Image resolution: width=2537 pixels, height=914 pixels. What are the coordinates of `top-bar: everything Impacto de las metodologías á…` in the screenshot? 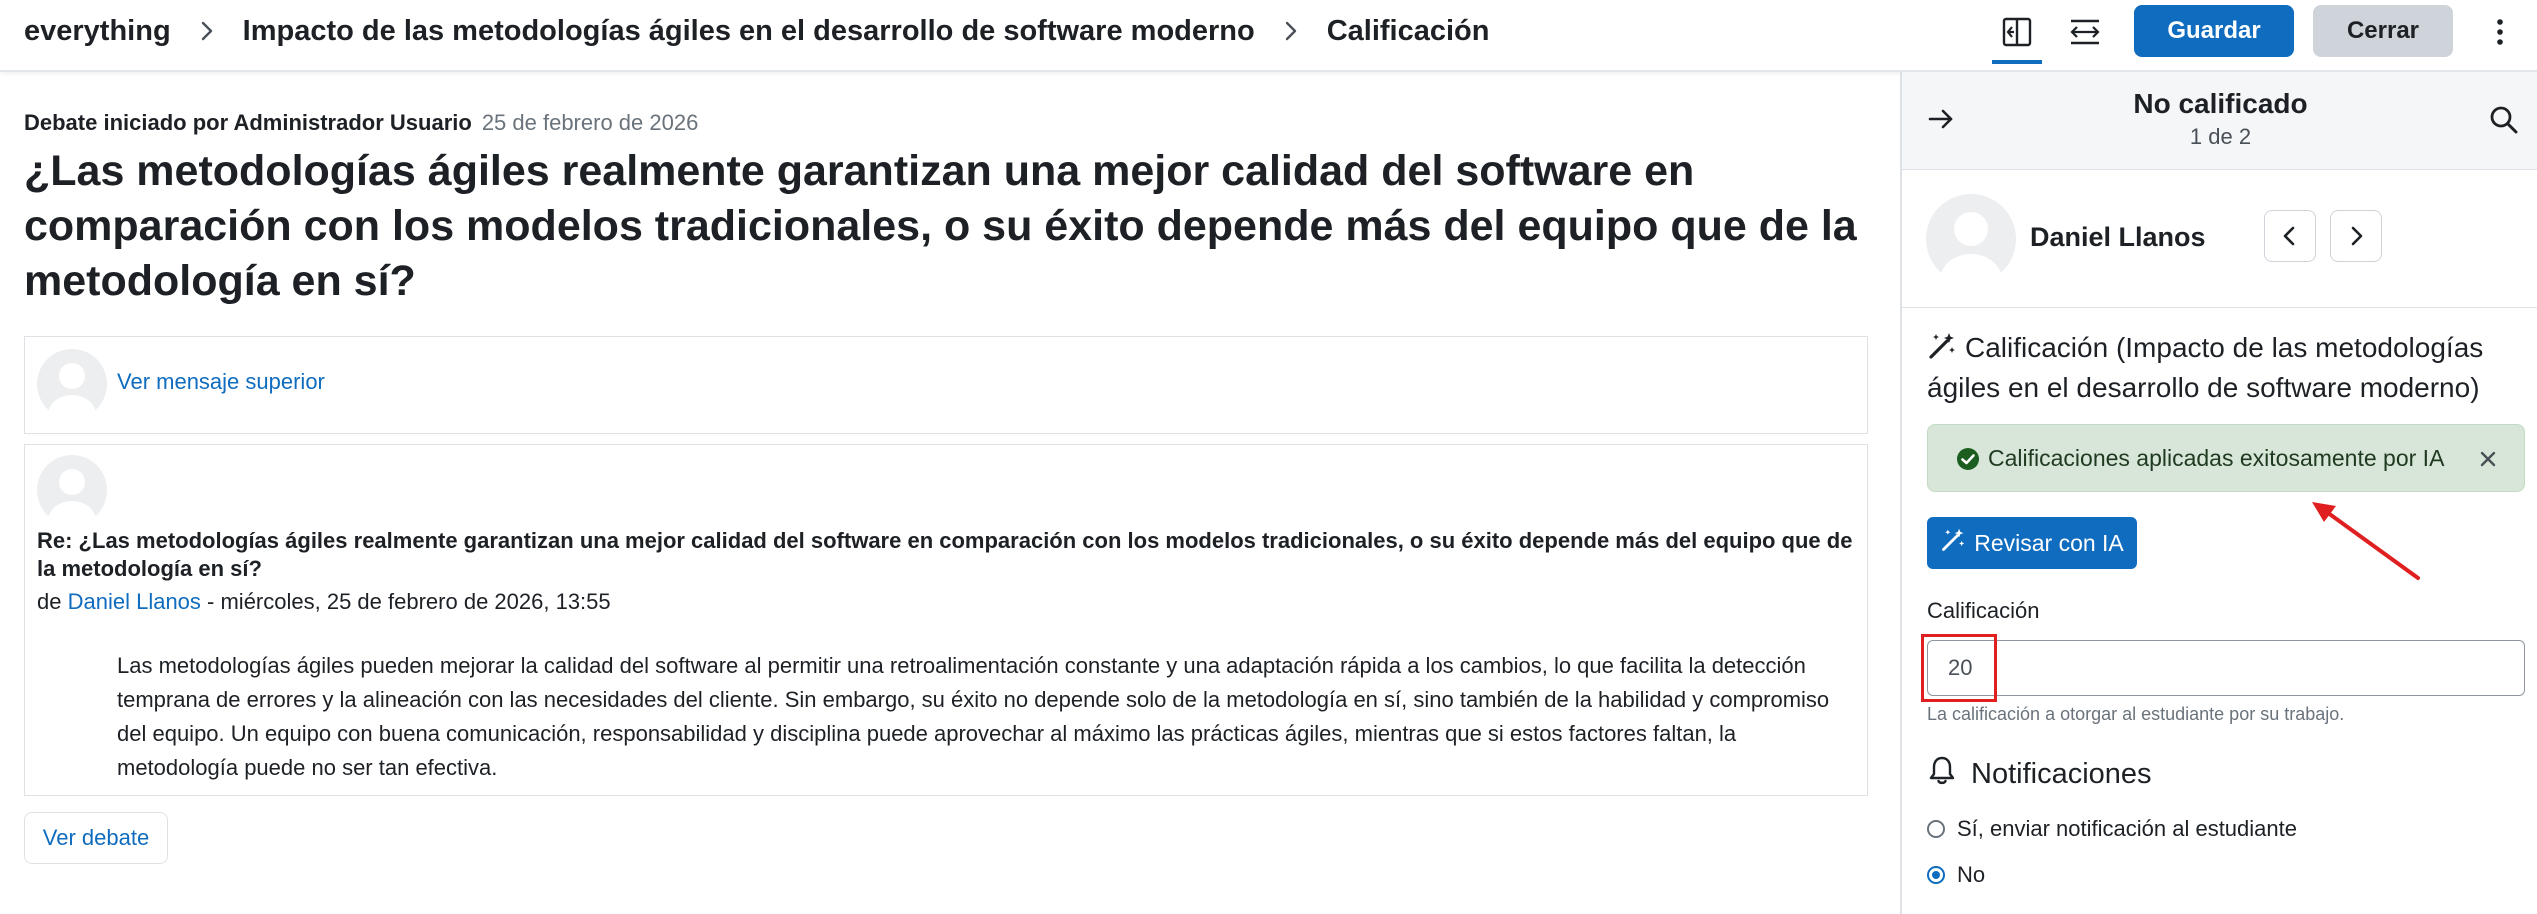 It's located at (1268, 36).